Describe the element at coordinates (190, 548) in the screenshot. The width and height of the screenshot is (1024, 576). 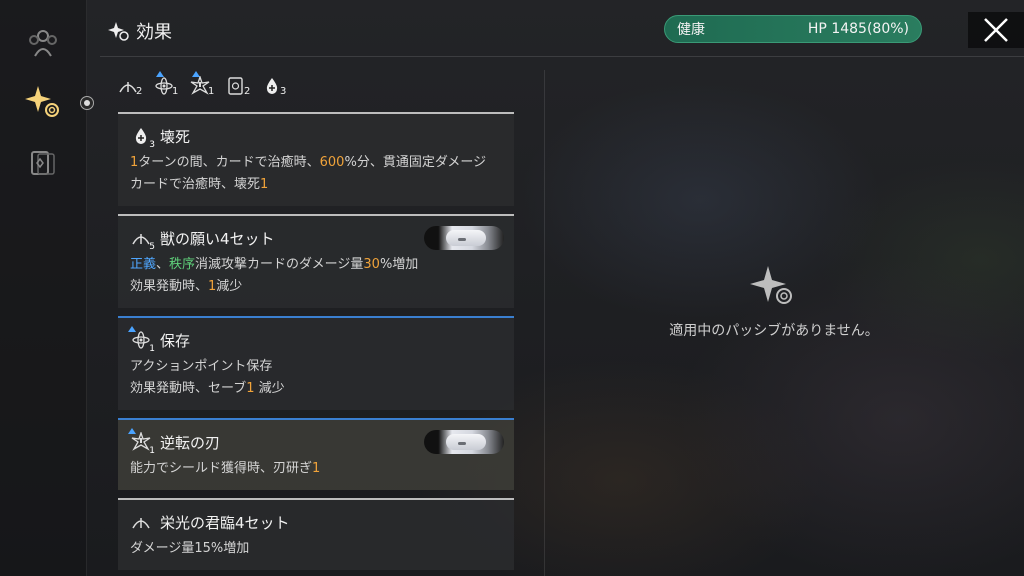
I see `desc-text: ダメージ量15%増加` at that location.